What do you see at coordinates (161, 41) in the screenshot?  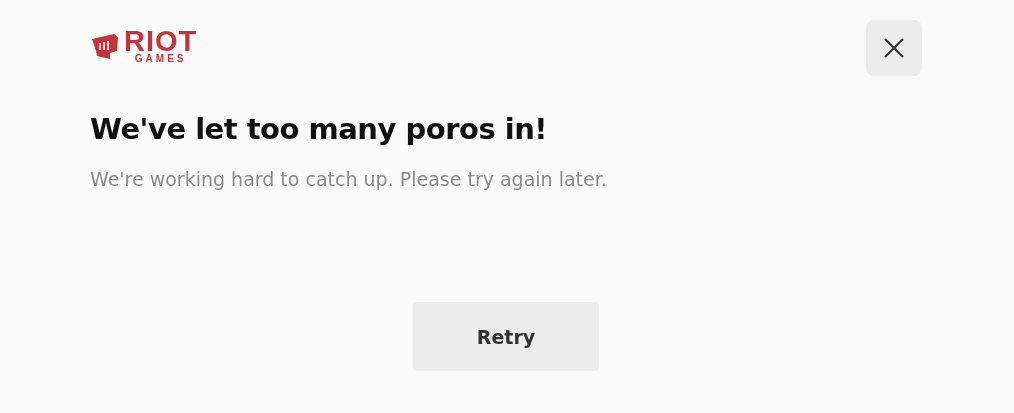 I see `logo-wordmark: RIOT` at bounding box center [161, 41].